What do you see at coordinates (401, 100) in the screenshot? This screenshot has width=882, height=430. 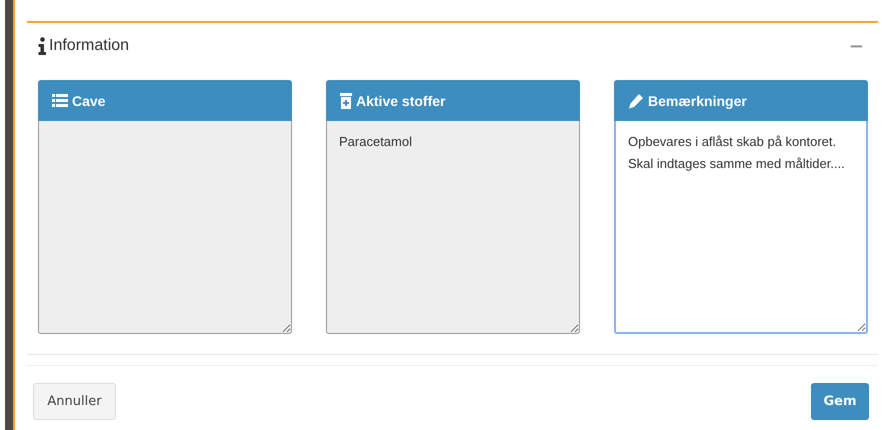 I see `card-title: Aktive stoffer` at bounding box center [401, 100].